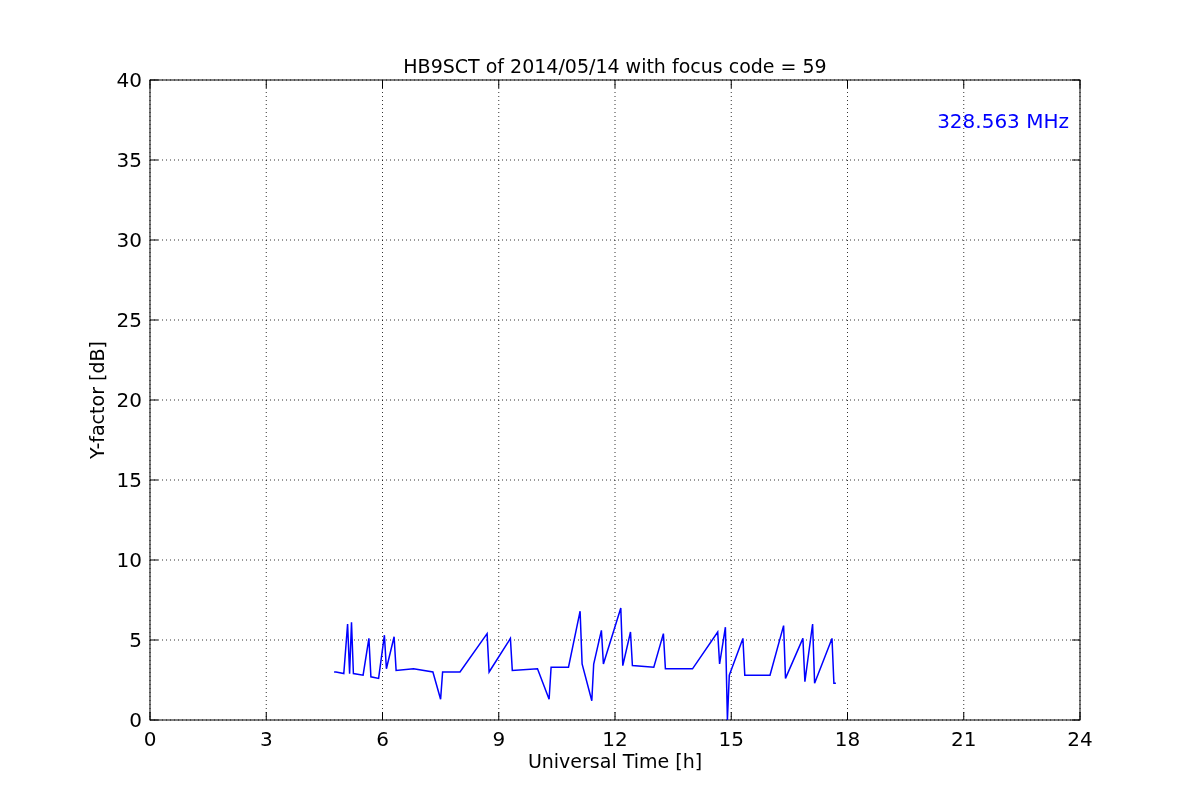  What do you see at coordinates (129, 560) in the screenshot?
I see `axis-tick-label: 10` at bounding box center [129, 560].